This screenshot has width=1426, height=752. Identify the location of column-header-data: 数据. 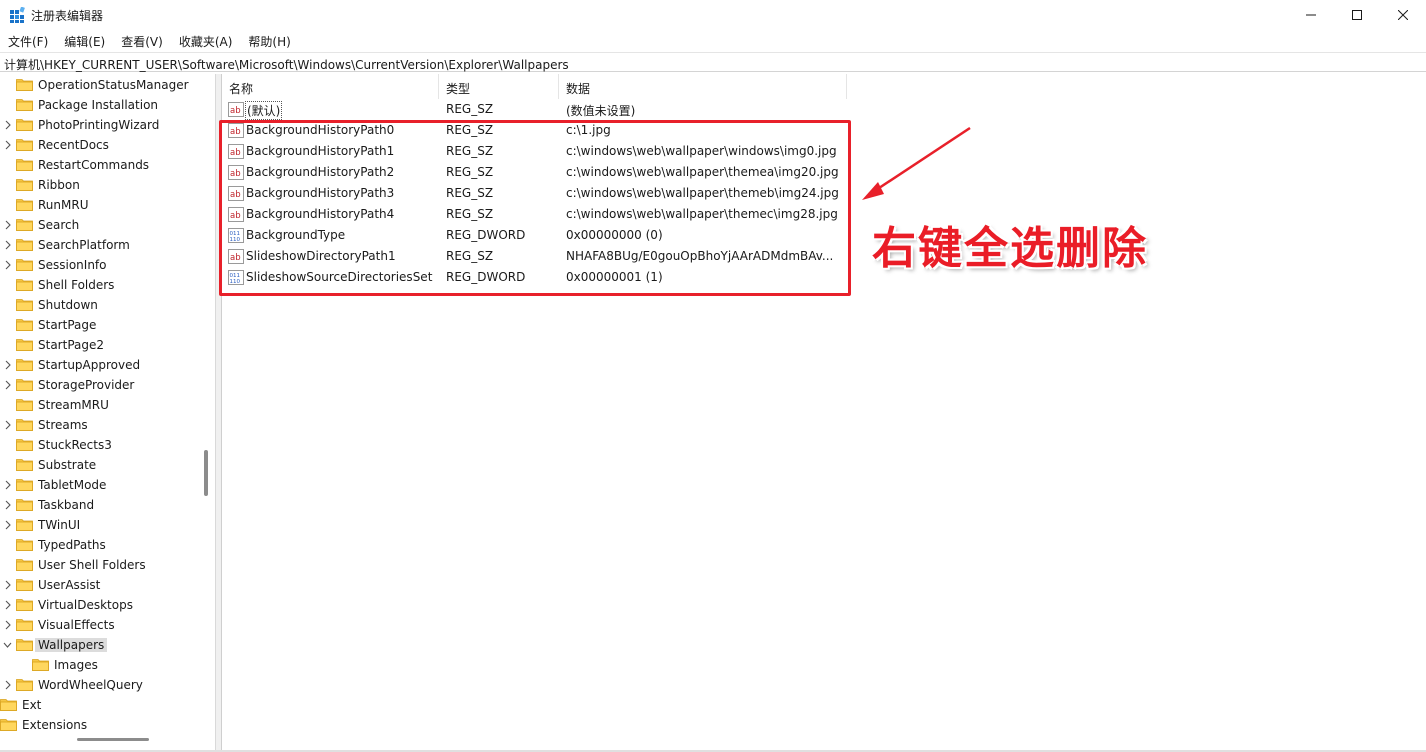
(703, 86).